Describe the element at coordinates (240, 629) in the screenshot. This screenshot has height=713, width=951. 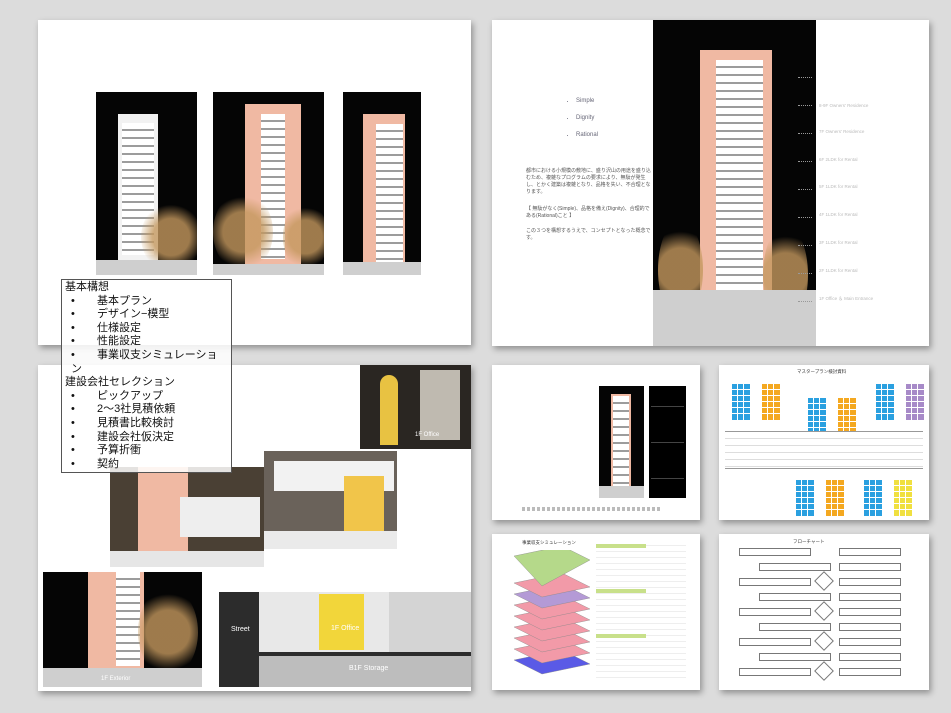
I see `caption-street: Street` at that location.